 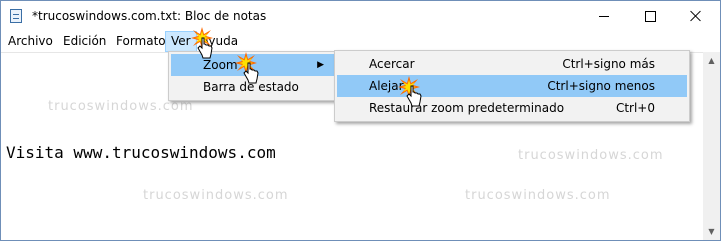 I want to click on menu-bar: Archivo Edición Formato Ver Ayuda, so click(x=360, y=41).